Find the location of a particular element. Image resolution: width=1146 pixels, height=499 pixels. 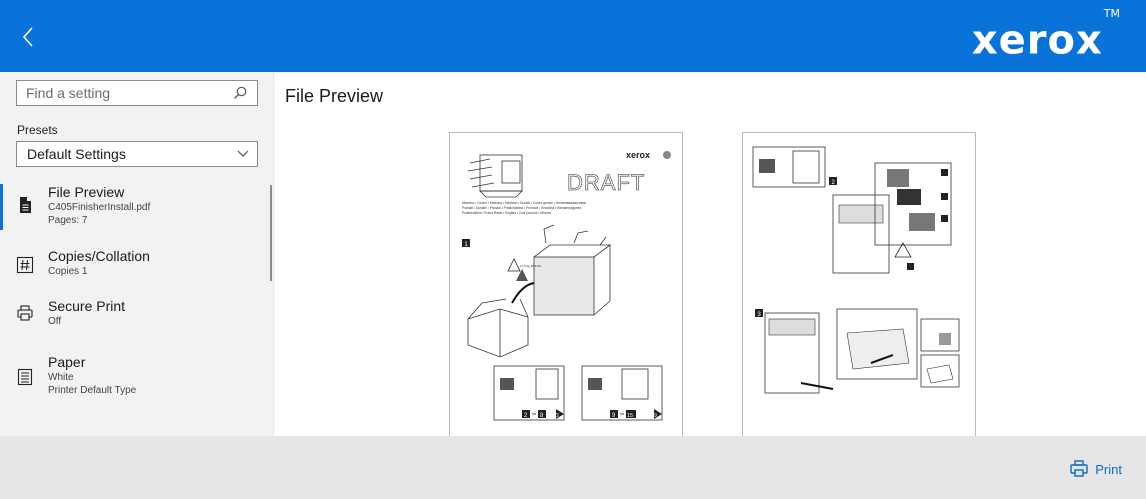

presets-selected-value: Default Settings is located at coordinates (76, 154).